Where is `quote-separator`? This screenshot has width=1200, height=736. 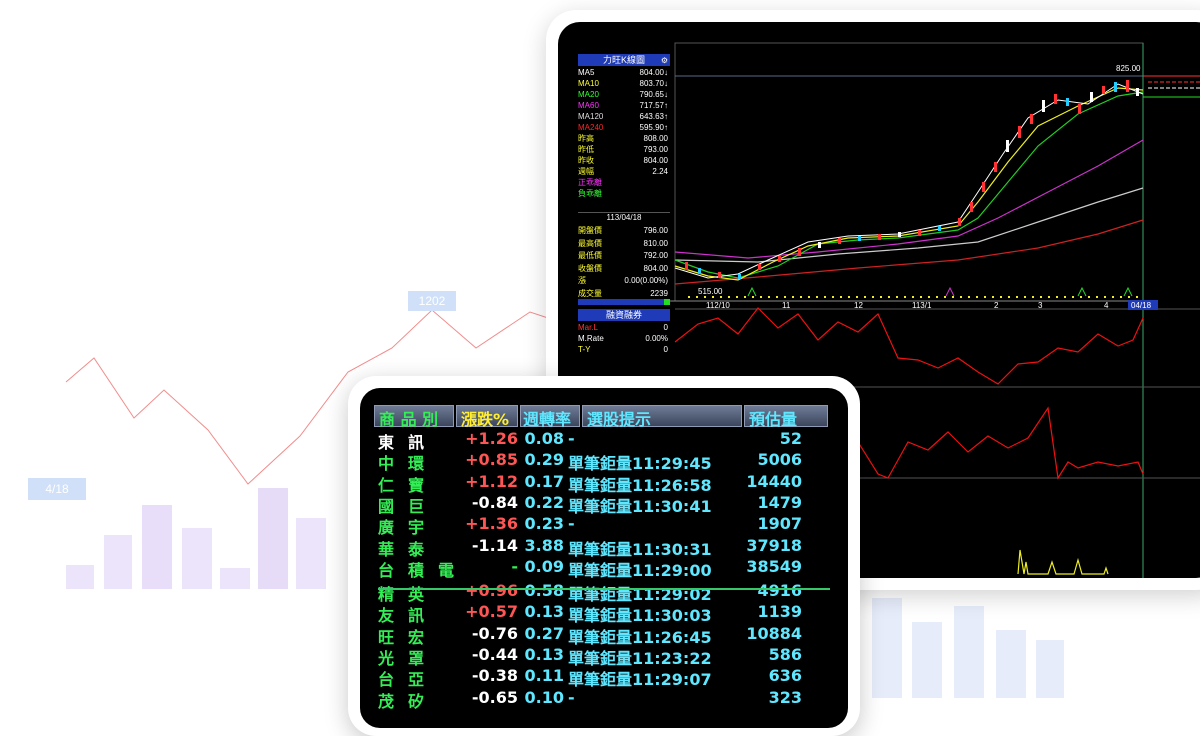 quote-separator is located at coordinates (604, 589).